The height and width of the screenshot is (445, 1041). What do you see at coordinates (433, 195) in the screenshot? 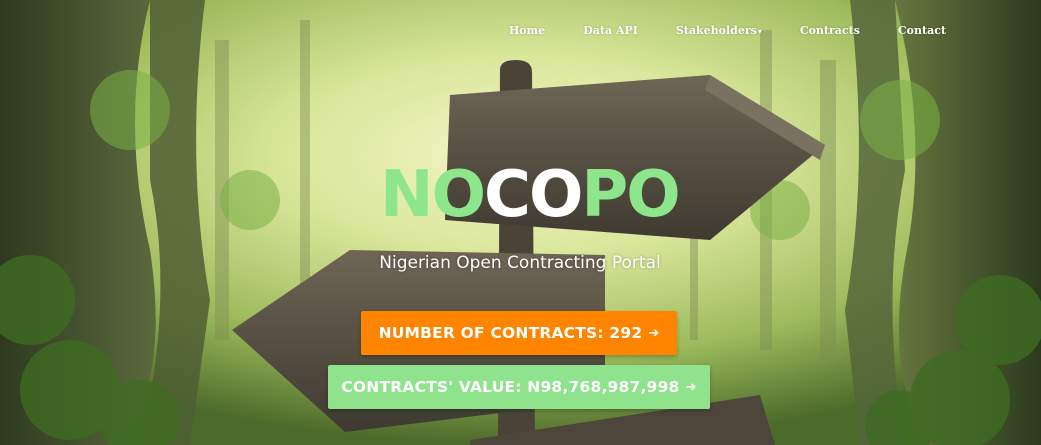
I see `logo-part-no: NO` at bounding box center [433, 195].